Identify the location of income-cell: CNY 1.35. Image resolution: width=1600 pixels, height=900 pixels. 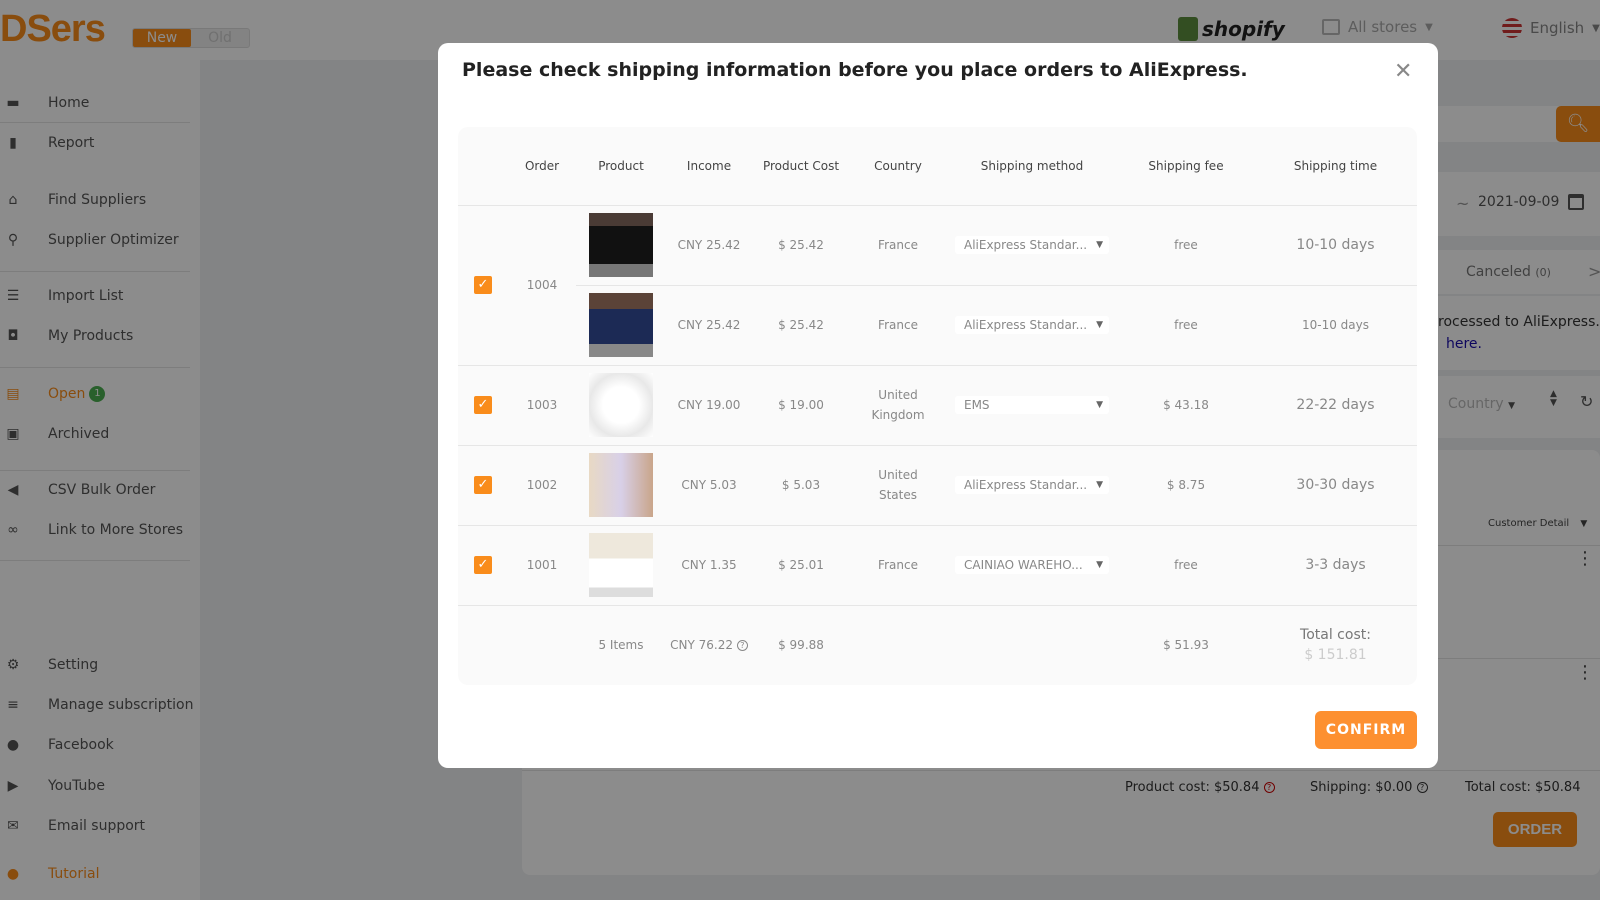
(709, 565).